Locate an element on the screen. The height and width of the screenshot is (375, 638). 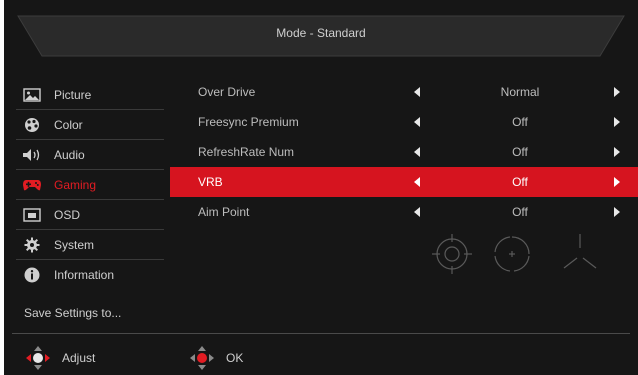
sidebar-item-label: System is located at coordinates (74, 245).